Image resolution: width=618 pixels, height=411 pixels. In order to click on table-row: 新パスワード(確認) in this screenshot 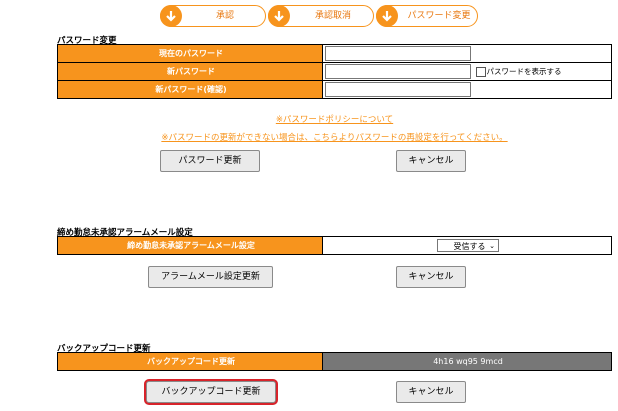, I will do `click(334, 89)`.